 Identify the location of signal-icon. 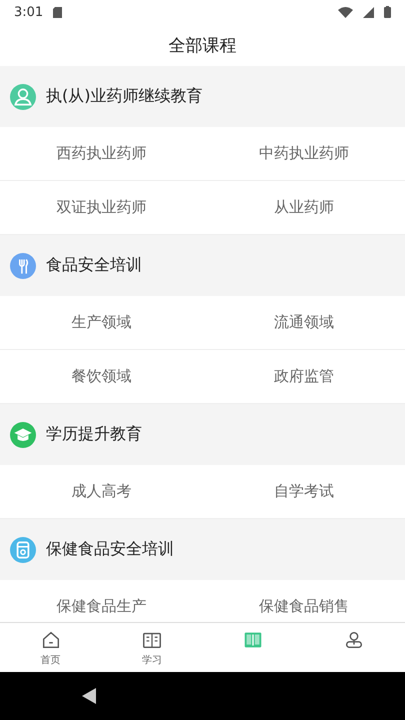
(368, 12).